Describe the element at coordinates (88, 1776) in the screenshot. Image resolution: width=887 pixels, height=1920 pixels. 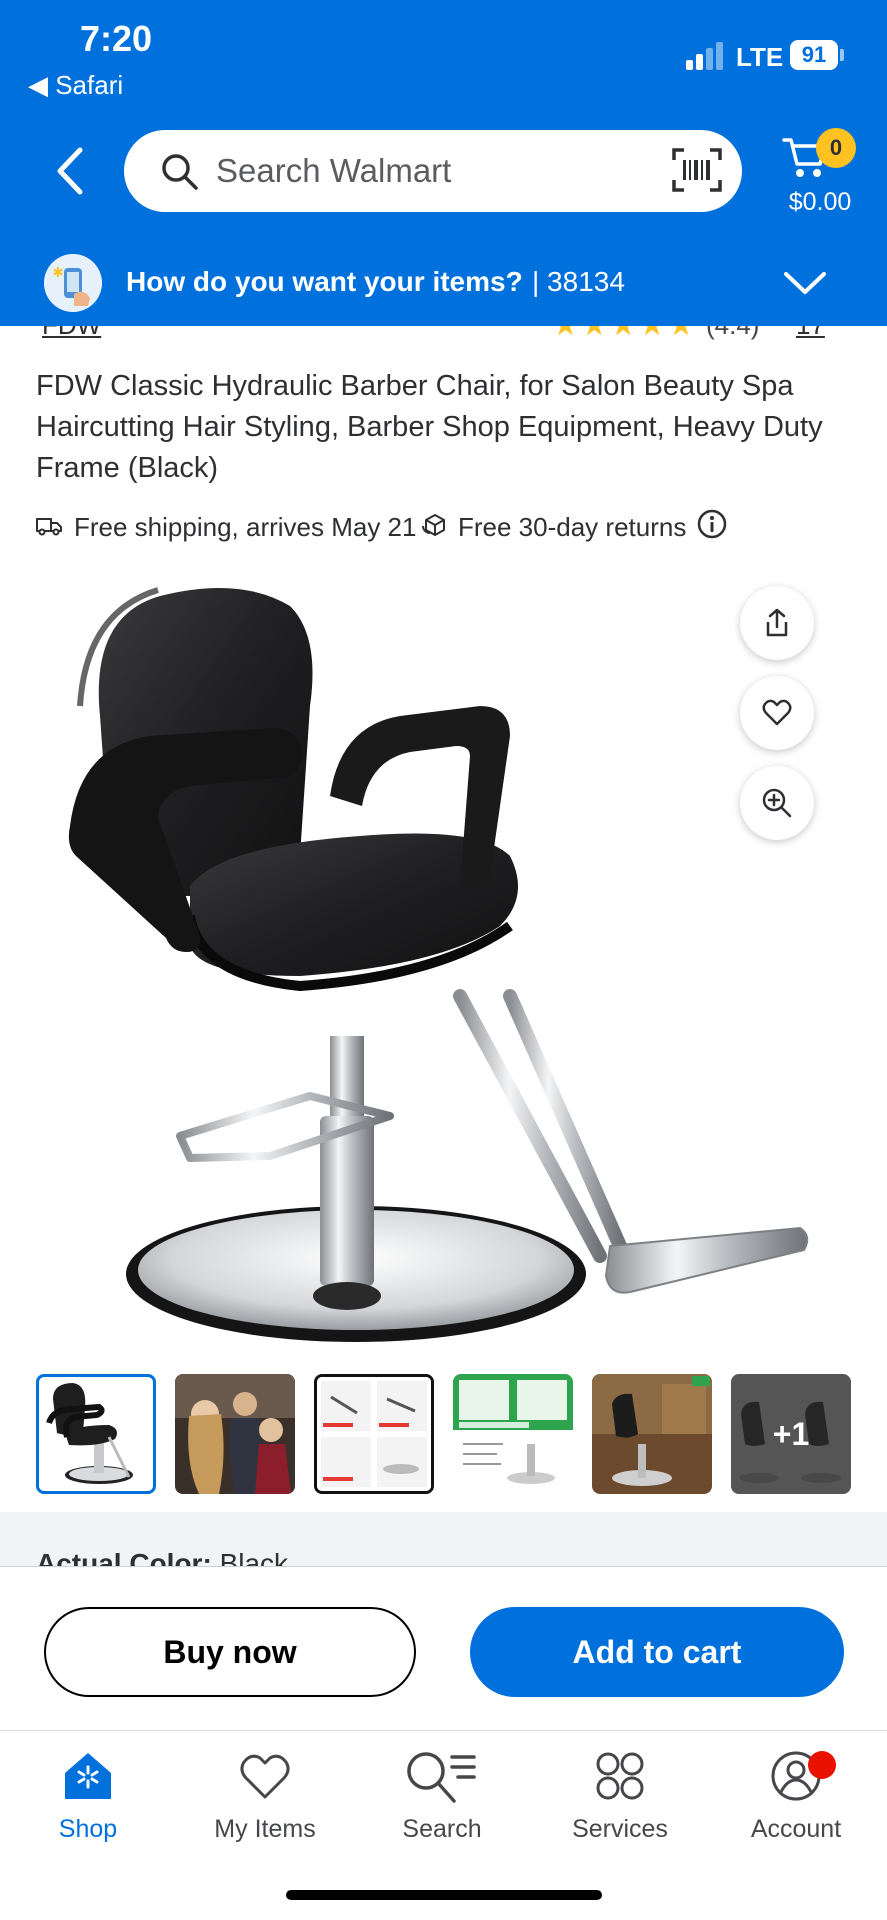
I see `shop-icon` at that location.